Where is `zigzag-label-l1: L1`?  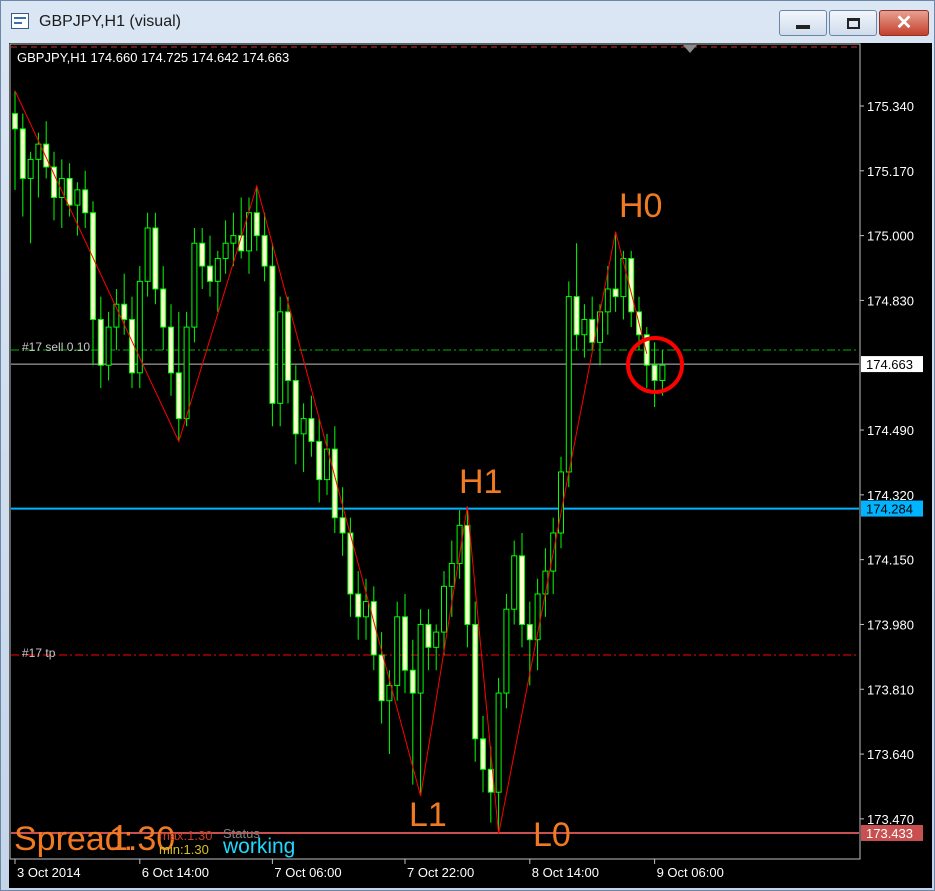 zigzag-label-l1: L1 is located at coordinates (428, 815).